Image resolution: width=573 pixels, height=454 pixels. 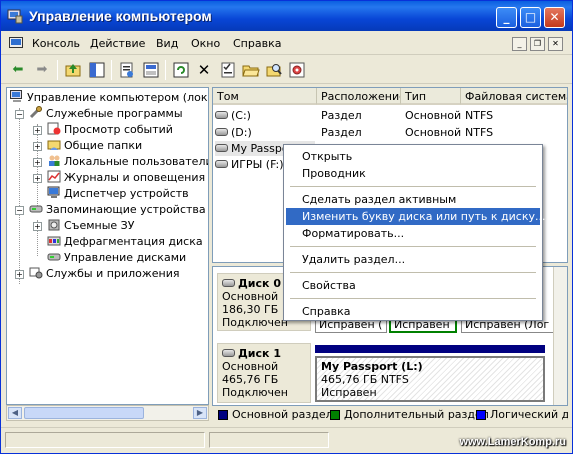 I want to click on performance-icon, so click(x=54, y=176).